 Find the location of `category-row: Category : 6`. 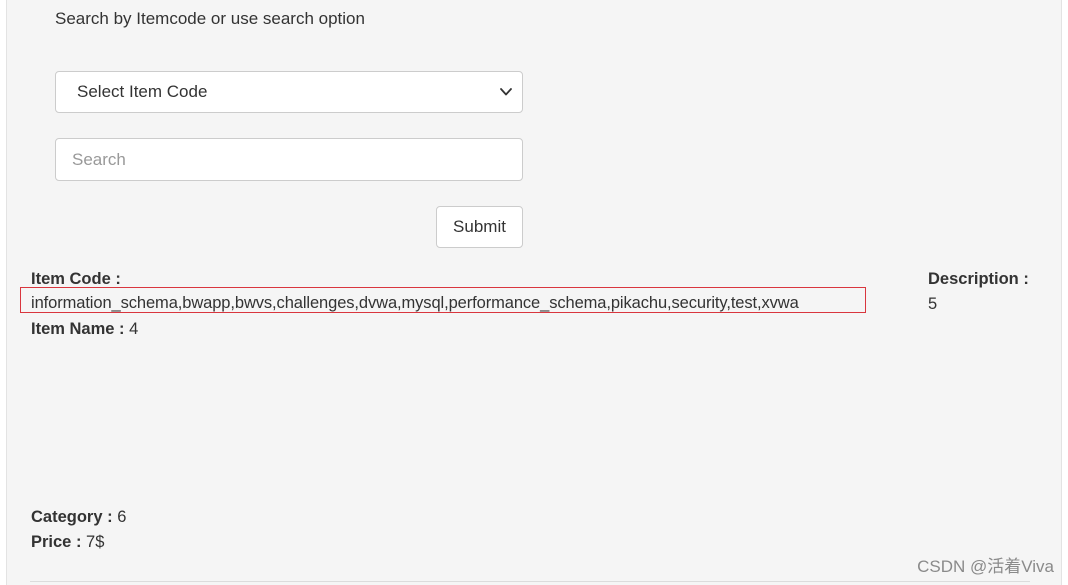

category-row: Category : 6 is located at coordinates (78, 517).